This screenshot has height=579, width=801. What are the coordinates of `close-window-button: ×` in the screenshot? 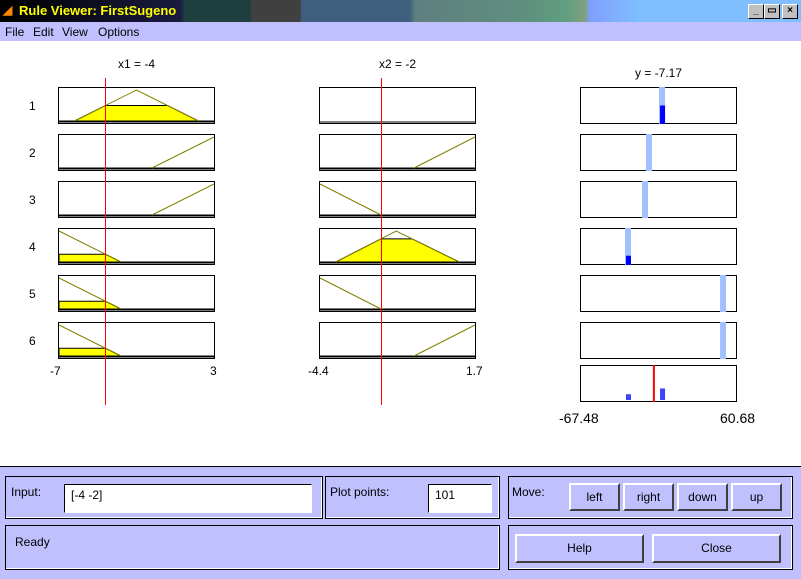 It's located at (790, 11).